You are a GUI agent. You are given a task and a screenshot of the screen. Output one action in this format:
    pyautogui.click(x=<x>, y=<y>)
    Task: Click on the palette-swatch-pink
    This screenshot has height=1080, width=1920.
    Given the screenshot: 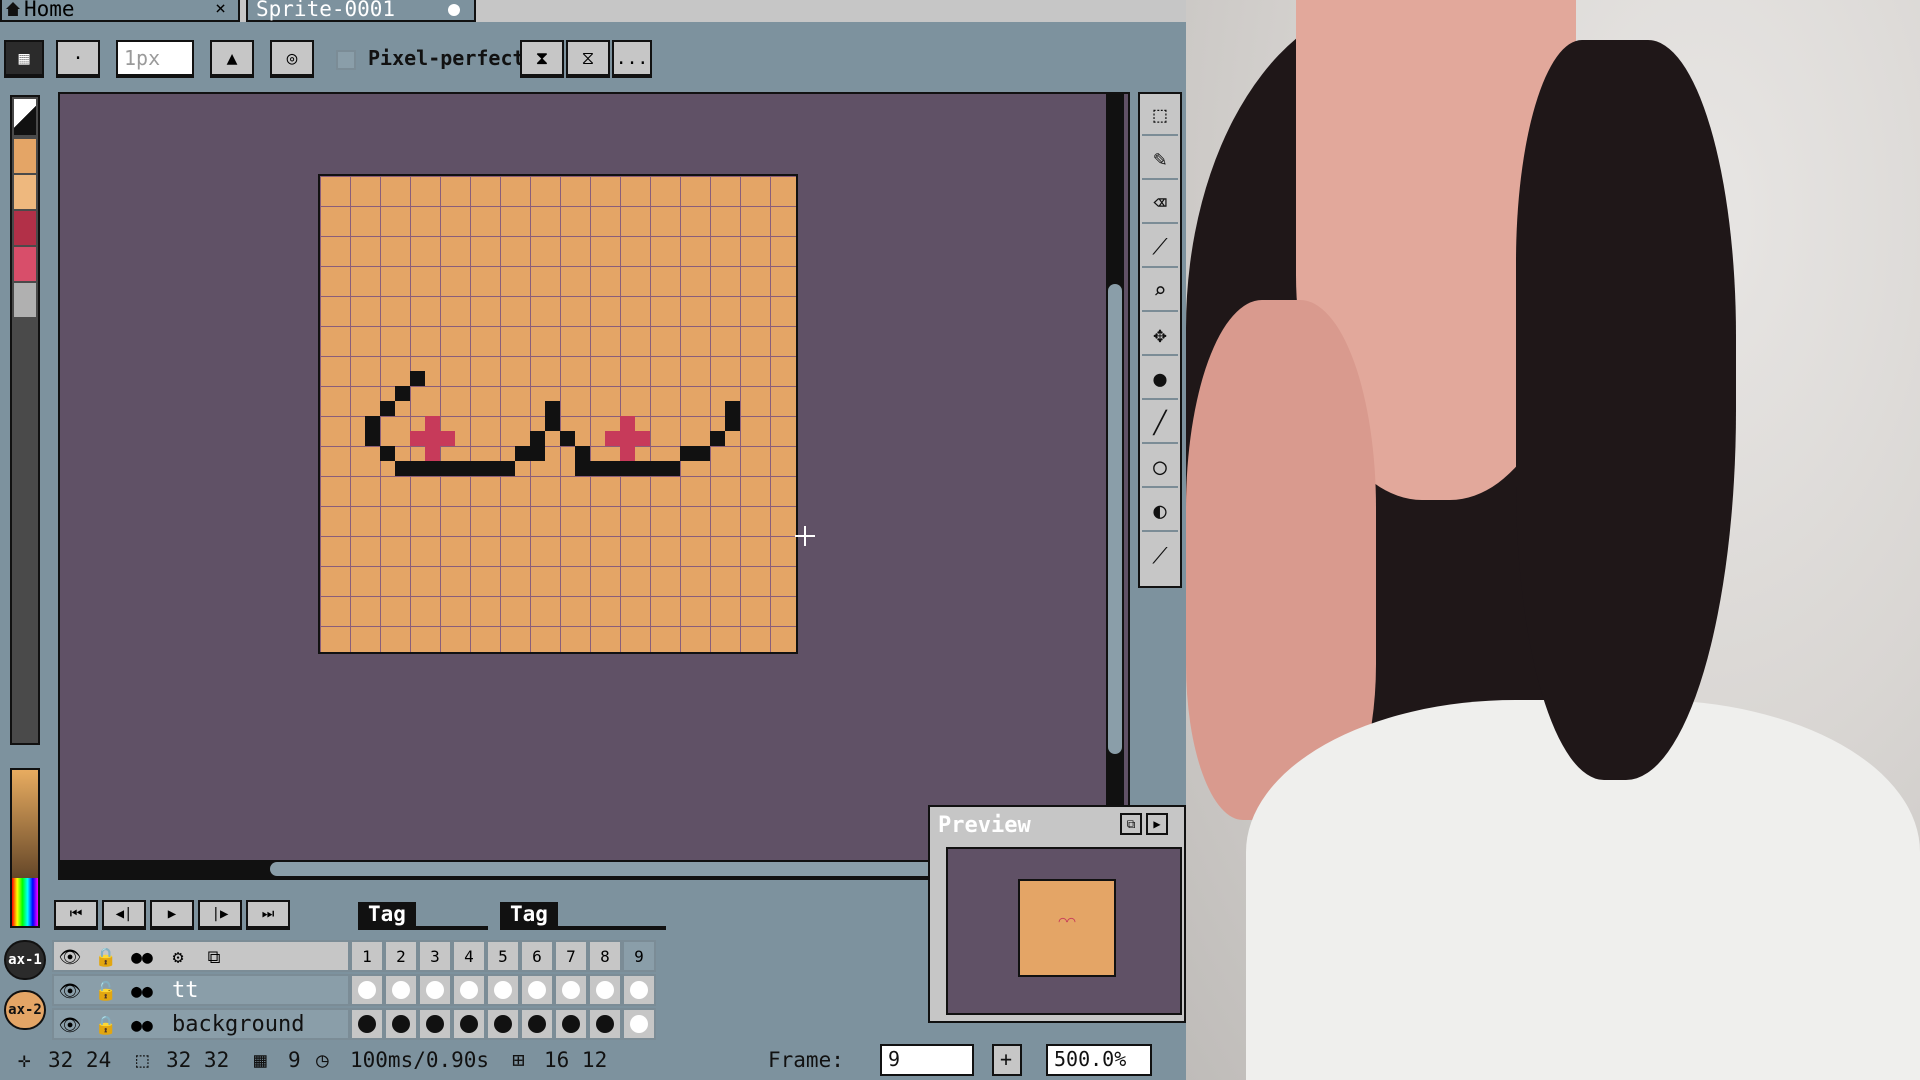 What is the action you would take?
    pyautogui.click(x=25, y=264)
    